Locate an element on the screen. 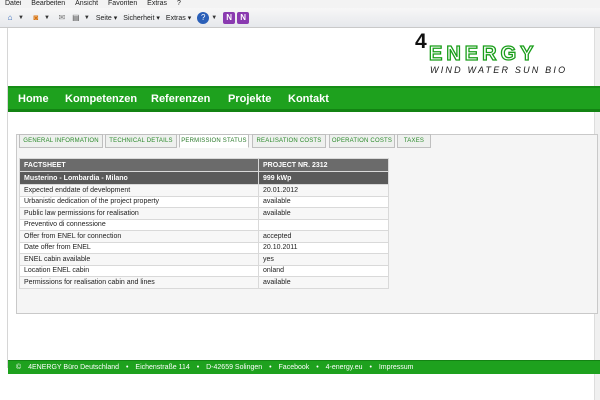 This screenshot has width=600, height=400. security-menu-label: Sicherheit is located at coordinates (139, 18).